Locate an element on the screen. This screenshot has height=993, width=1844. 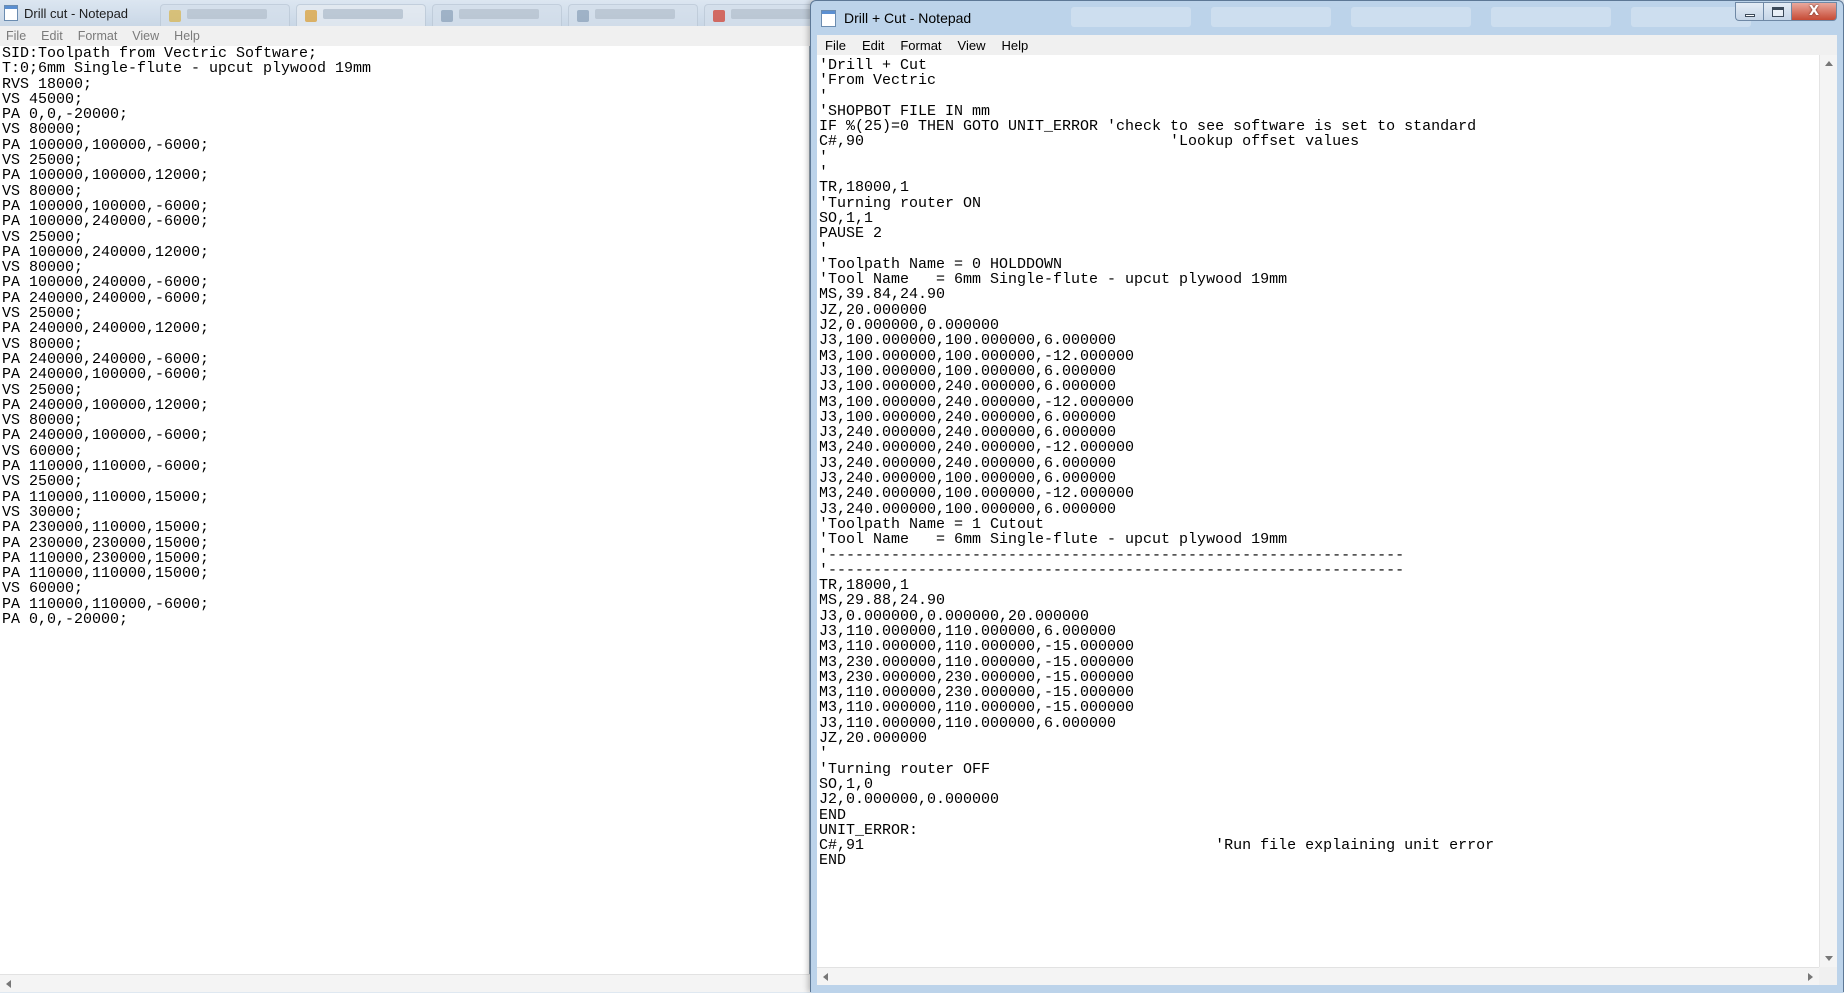
title-bar: Drill cut - Notepad is located at coordinates (405, 13).